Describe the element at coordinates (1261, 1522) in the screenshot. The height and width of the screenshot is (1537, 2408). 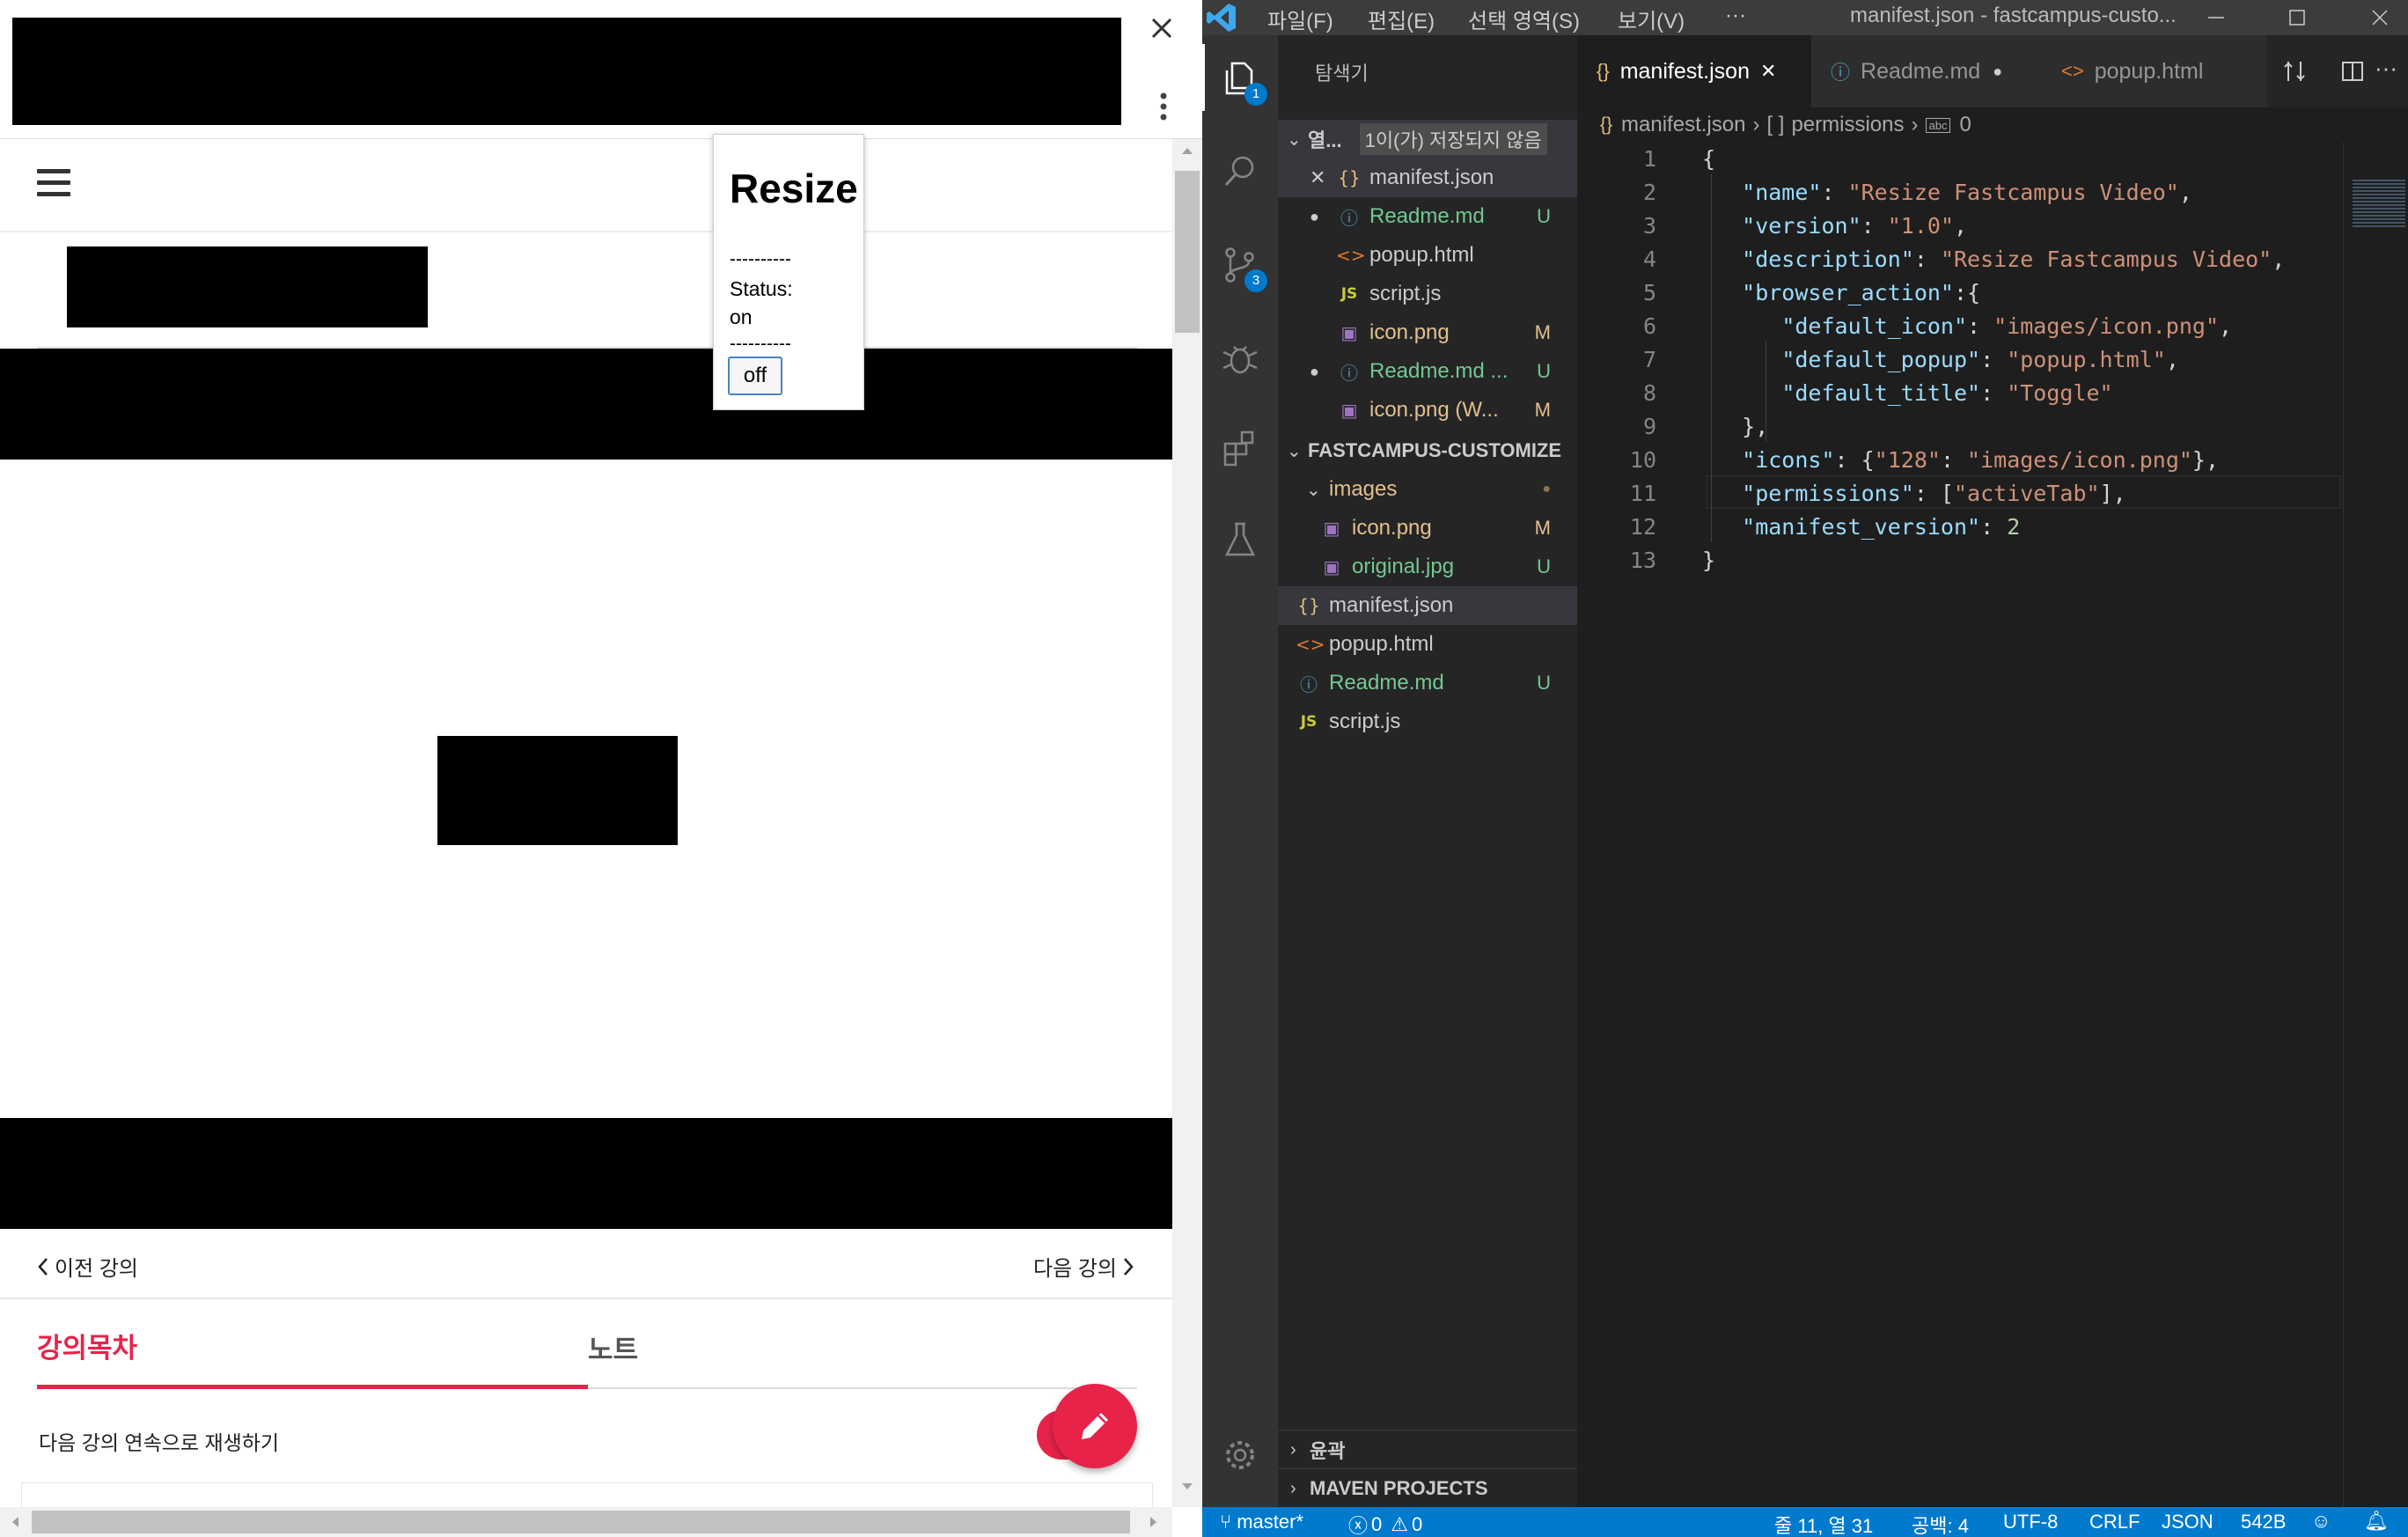
I see `branch-indicator: ⑂ master*` at that location.